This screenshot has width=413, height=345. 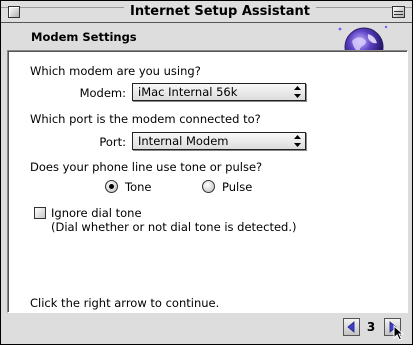 I want to click on modem-label: Modem:, so click(x=102, y=93).